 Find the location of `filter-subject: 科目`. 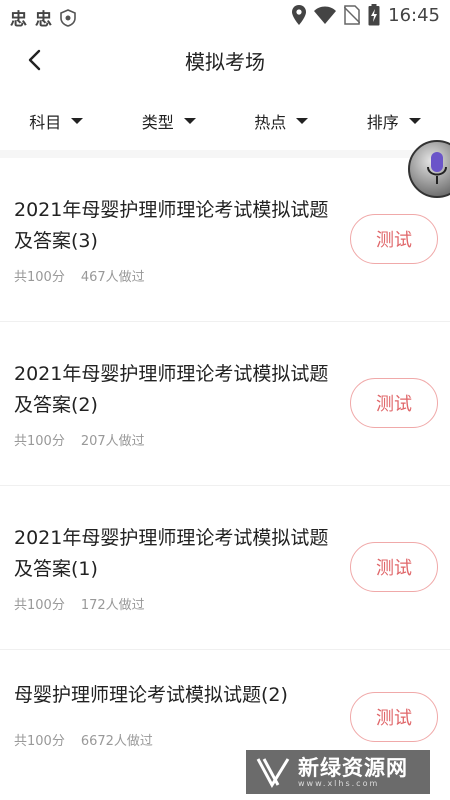

filter-subject: 科目 is located at coordinates (56, 121).